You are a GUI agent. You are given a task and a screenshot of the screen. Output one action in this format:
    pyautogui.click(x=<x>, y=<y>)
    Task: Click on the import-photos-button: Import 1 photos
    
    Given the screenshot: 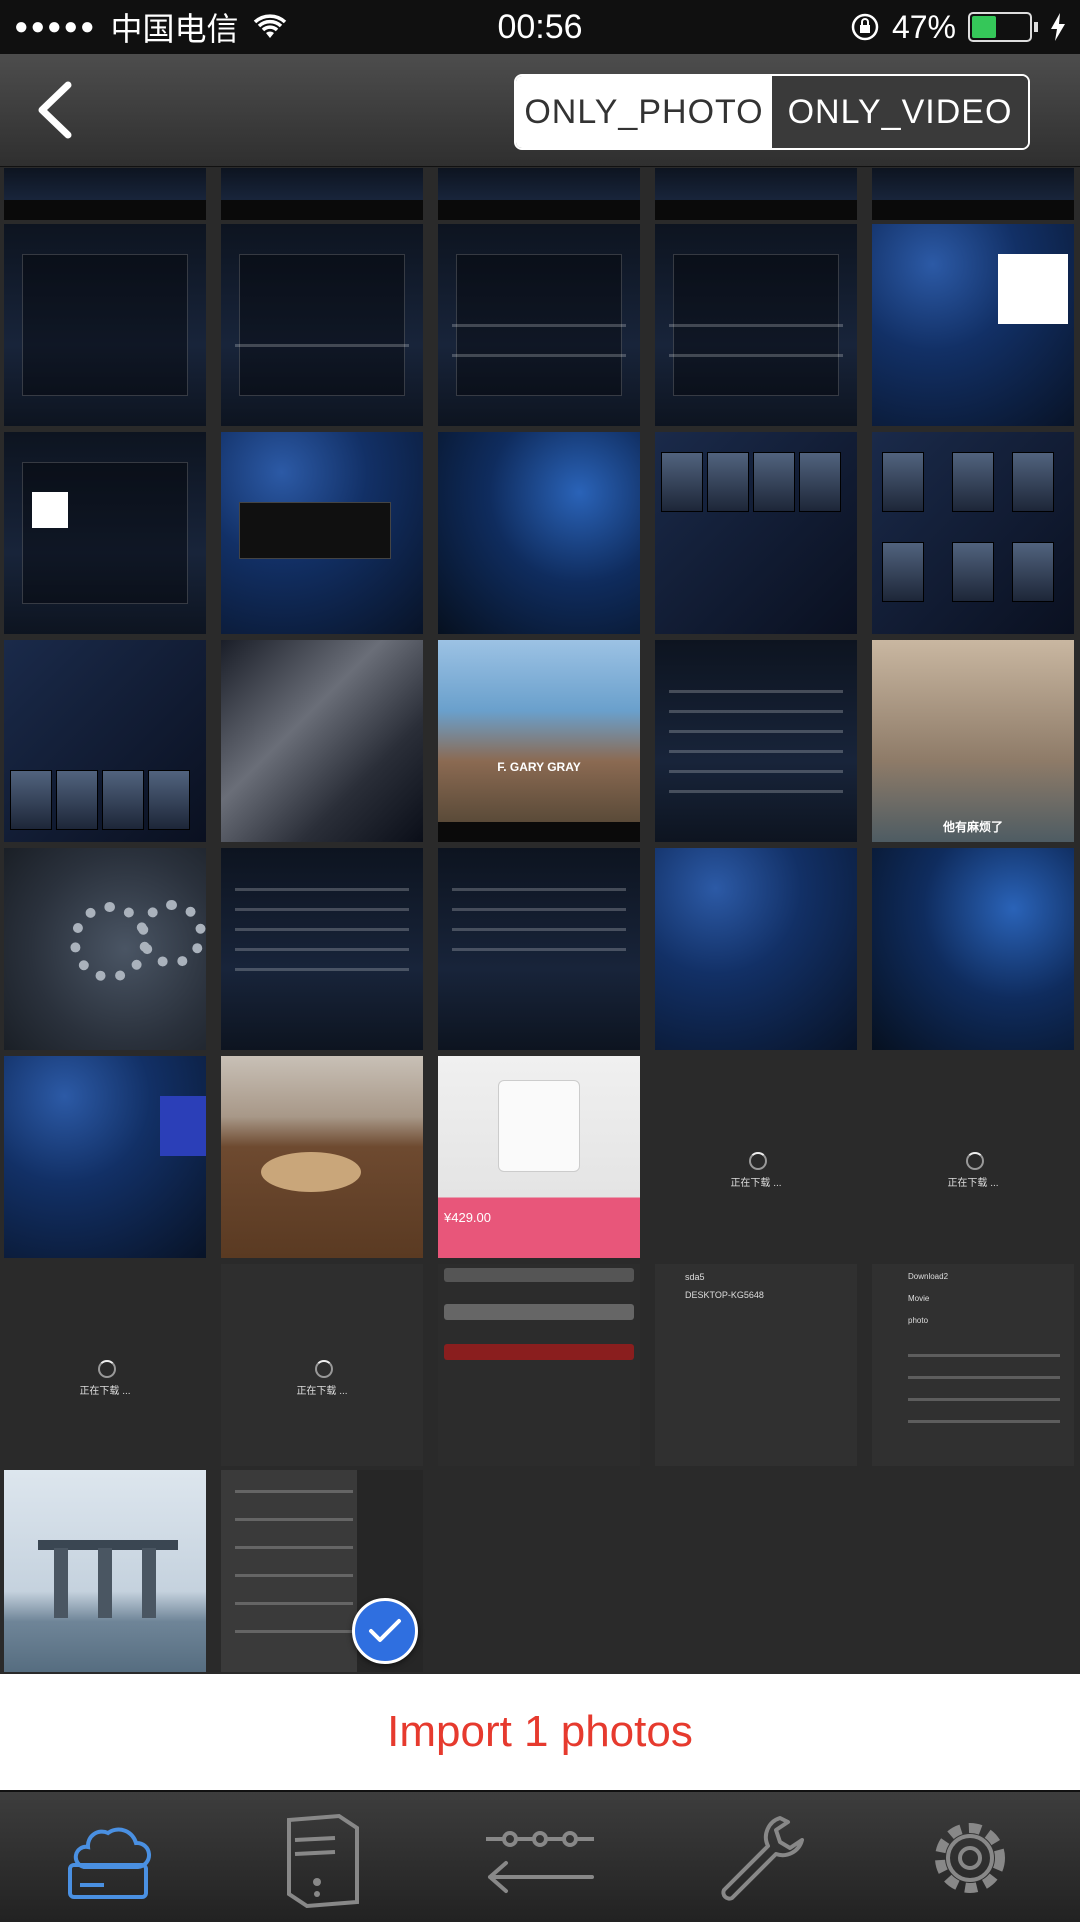 What is the action you would take?
    pyautogui.click(x=540, y=1732)
    